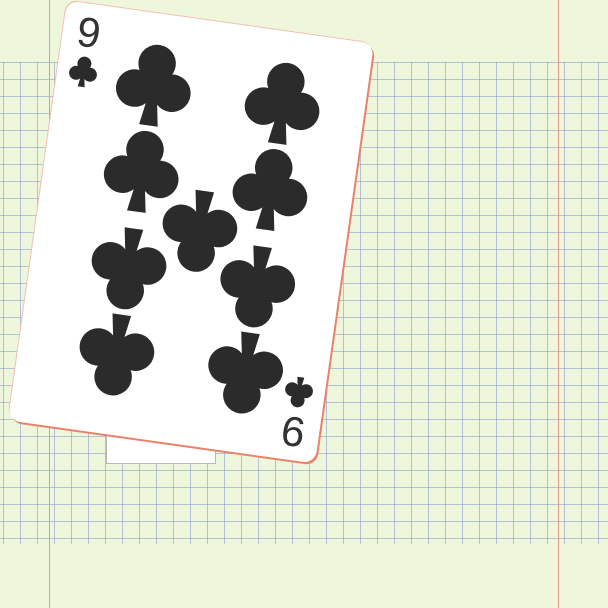 The image size is (608, 608). What do you see at coordinates (88, 32) in the screenshot?
I see `card-rank-top: 9` at bounding box center [88, 32].